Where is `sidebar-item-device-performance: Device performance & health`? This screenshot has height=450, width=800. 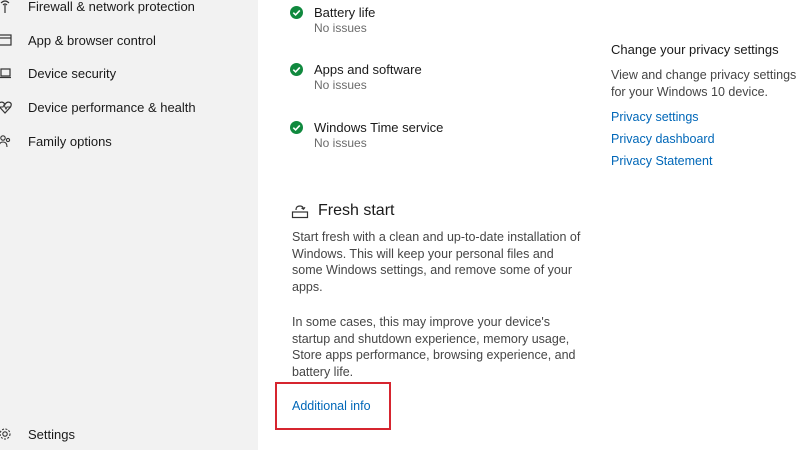
sidebar-item-device-performance: Device performance & health is located at coordinates (129, 107).